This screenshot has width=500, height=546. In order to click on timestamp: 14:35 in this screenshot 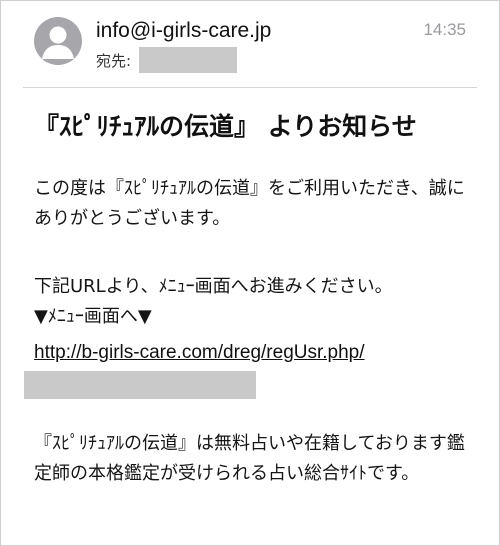, I will do `click(444, 29)`.